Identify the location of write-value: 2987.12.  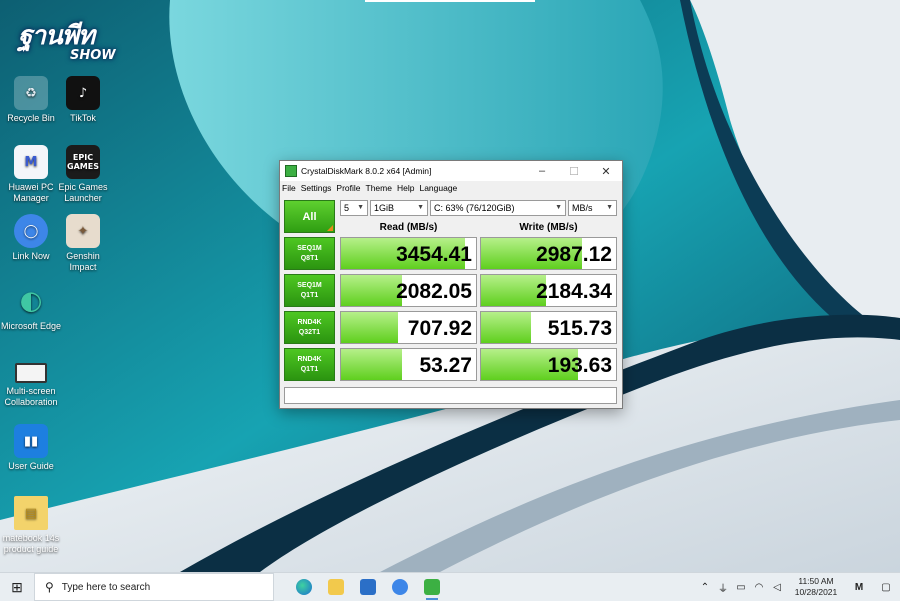
(574, 254).